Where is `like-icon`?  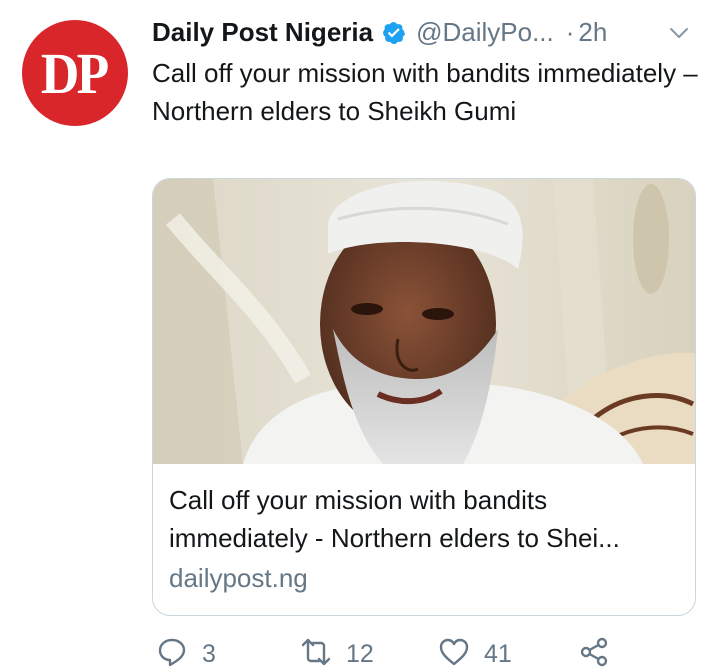
like-icon is located at coordinates (454, 653).